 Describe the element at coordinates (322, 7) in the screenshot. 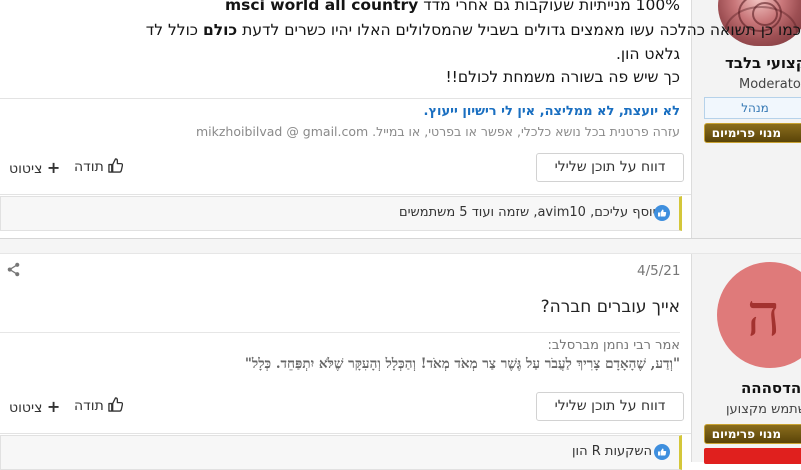

I see `post-body-bold: msci world all country` at that location.